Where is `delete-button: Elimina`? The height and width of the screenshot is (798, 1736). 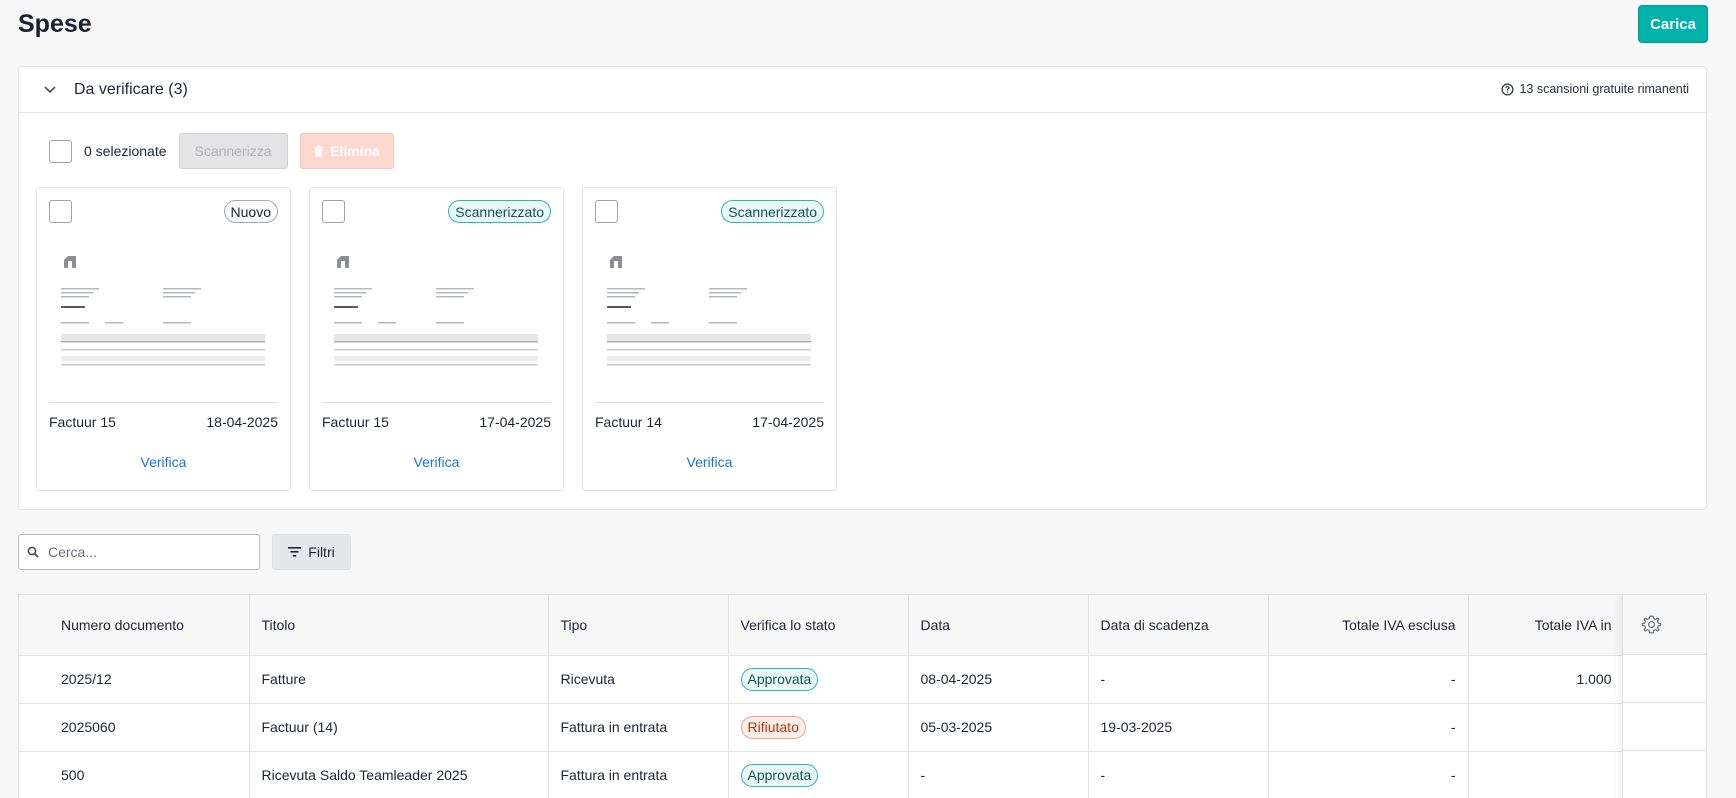
delete-button: Elimina is located at coordinates (346, 151).